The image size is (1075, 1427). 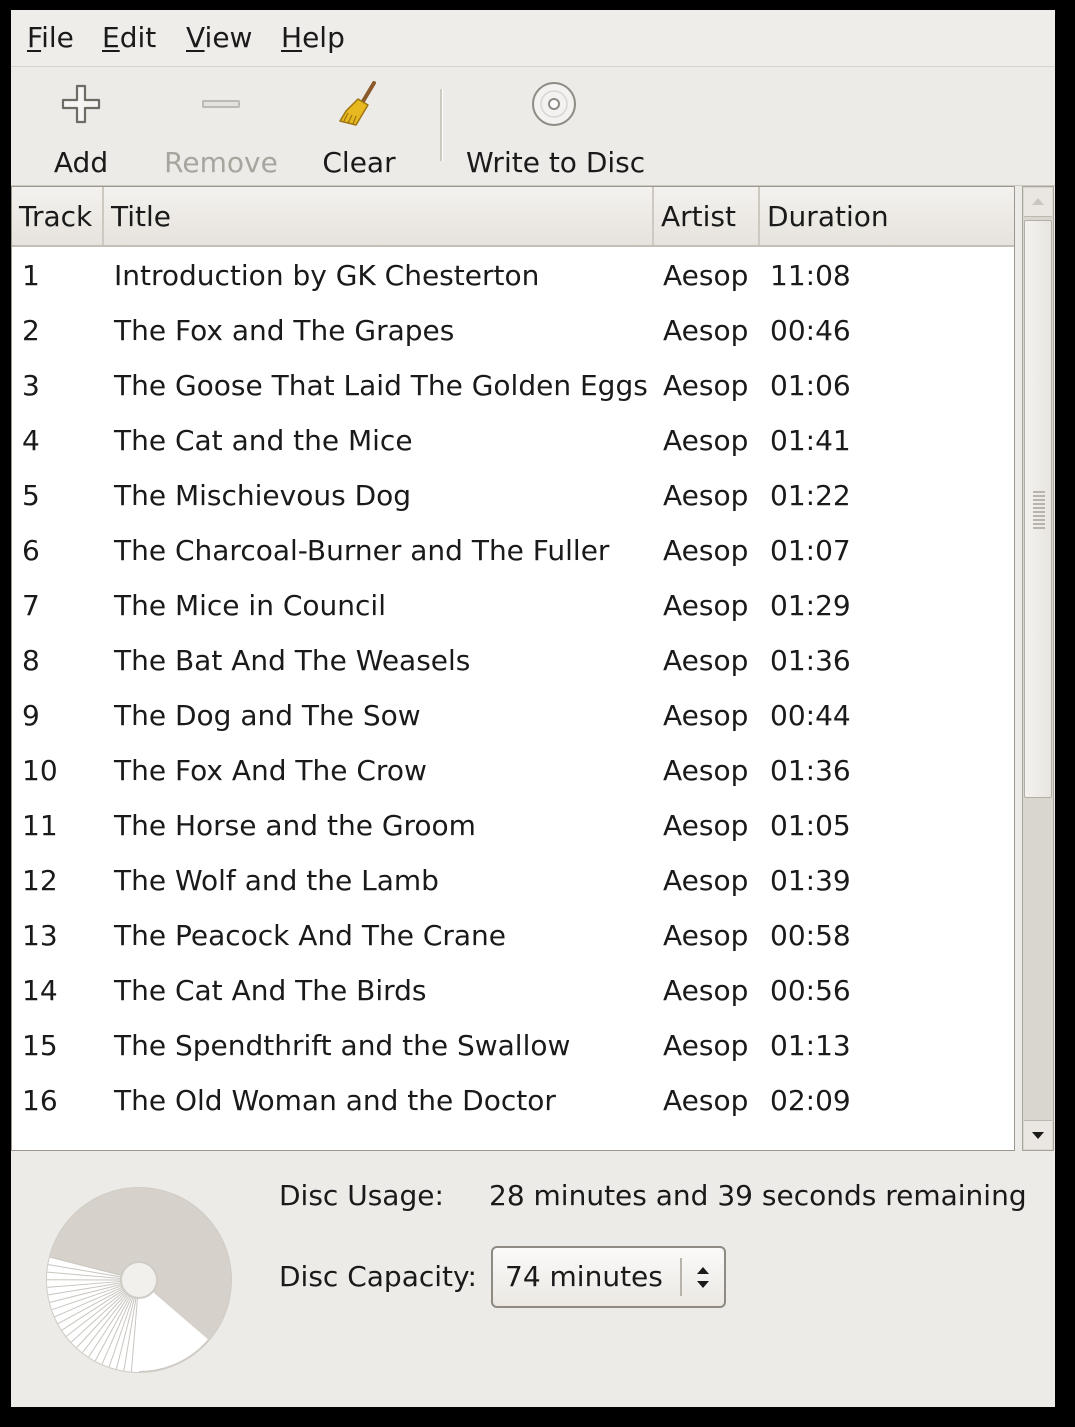 I want to click on column-header-title: Title, so click(x=379, y=216).